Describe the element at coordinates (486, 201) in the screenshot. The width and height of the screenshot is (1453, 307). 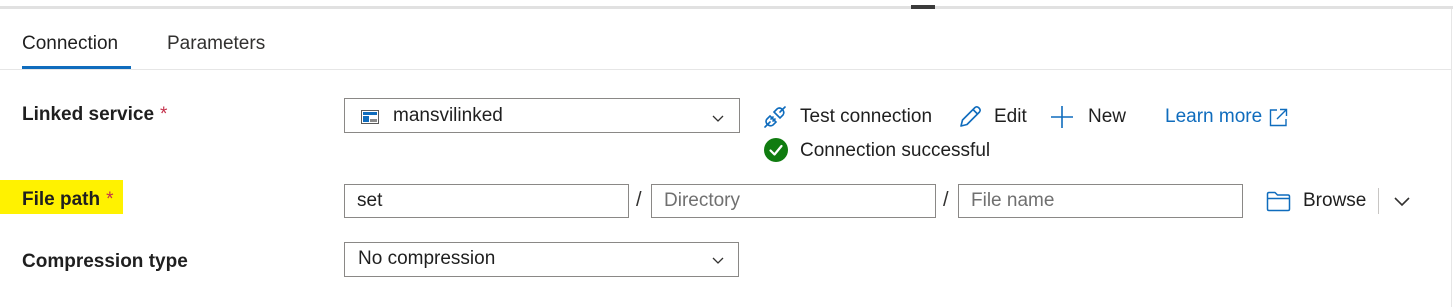
I see `container-input` at that location.